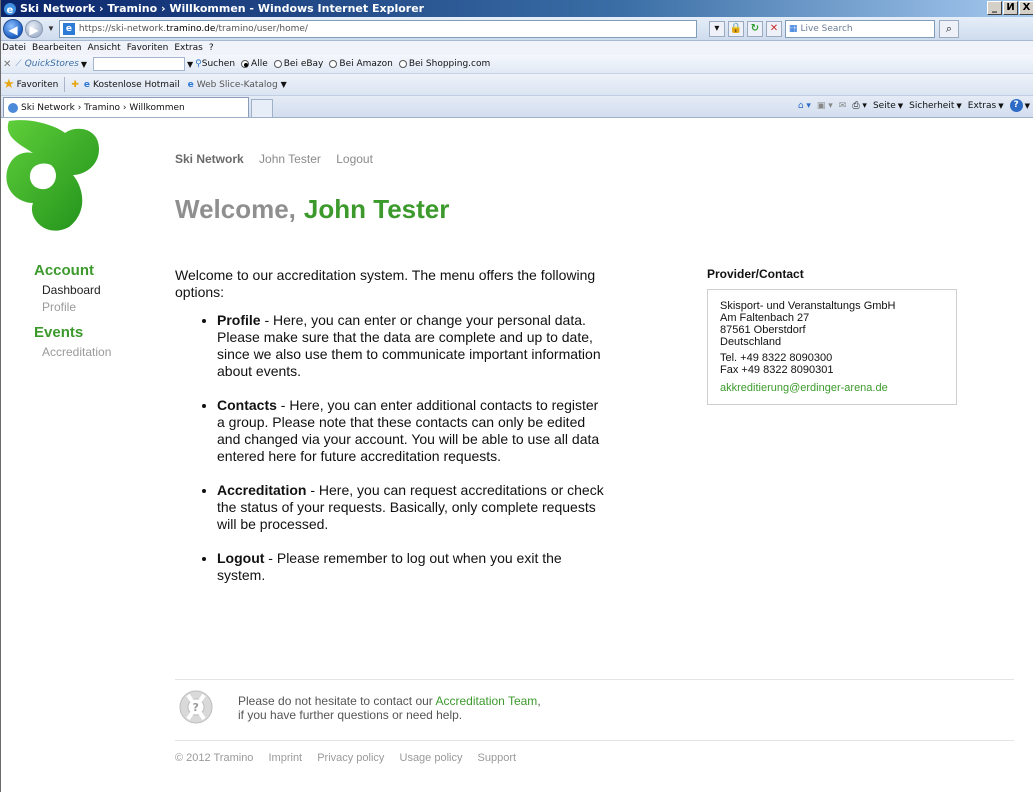  Describe the element at coordinates (259, 64) in the screenshot. I see `radio-alle-label: Alle` at that location.